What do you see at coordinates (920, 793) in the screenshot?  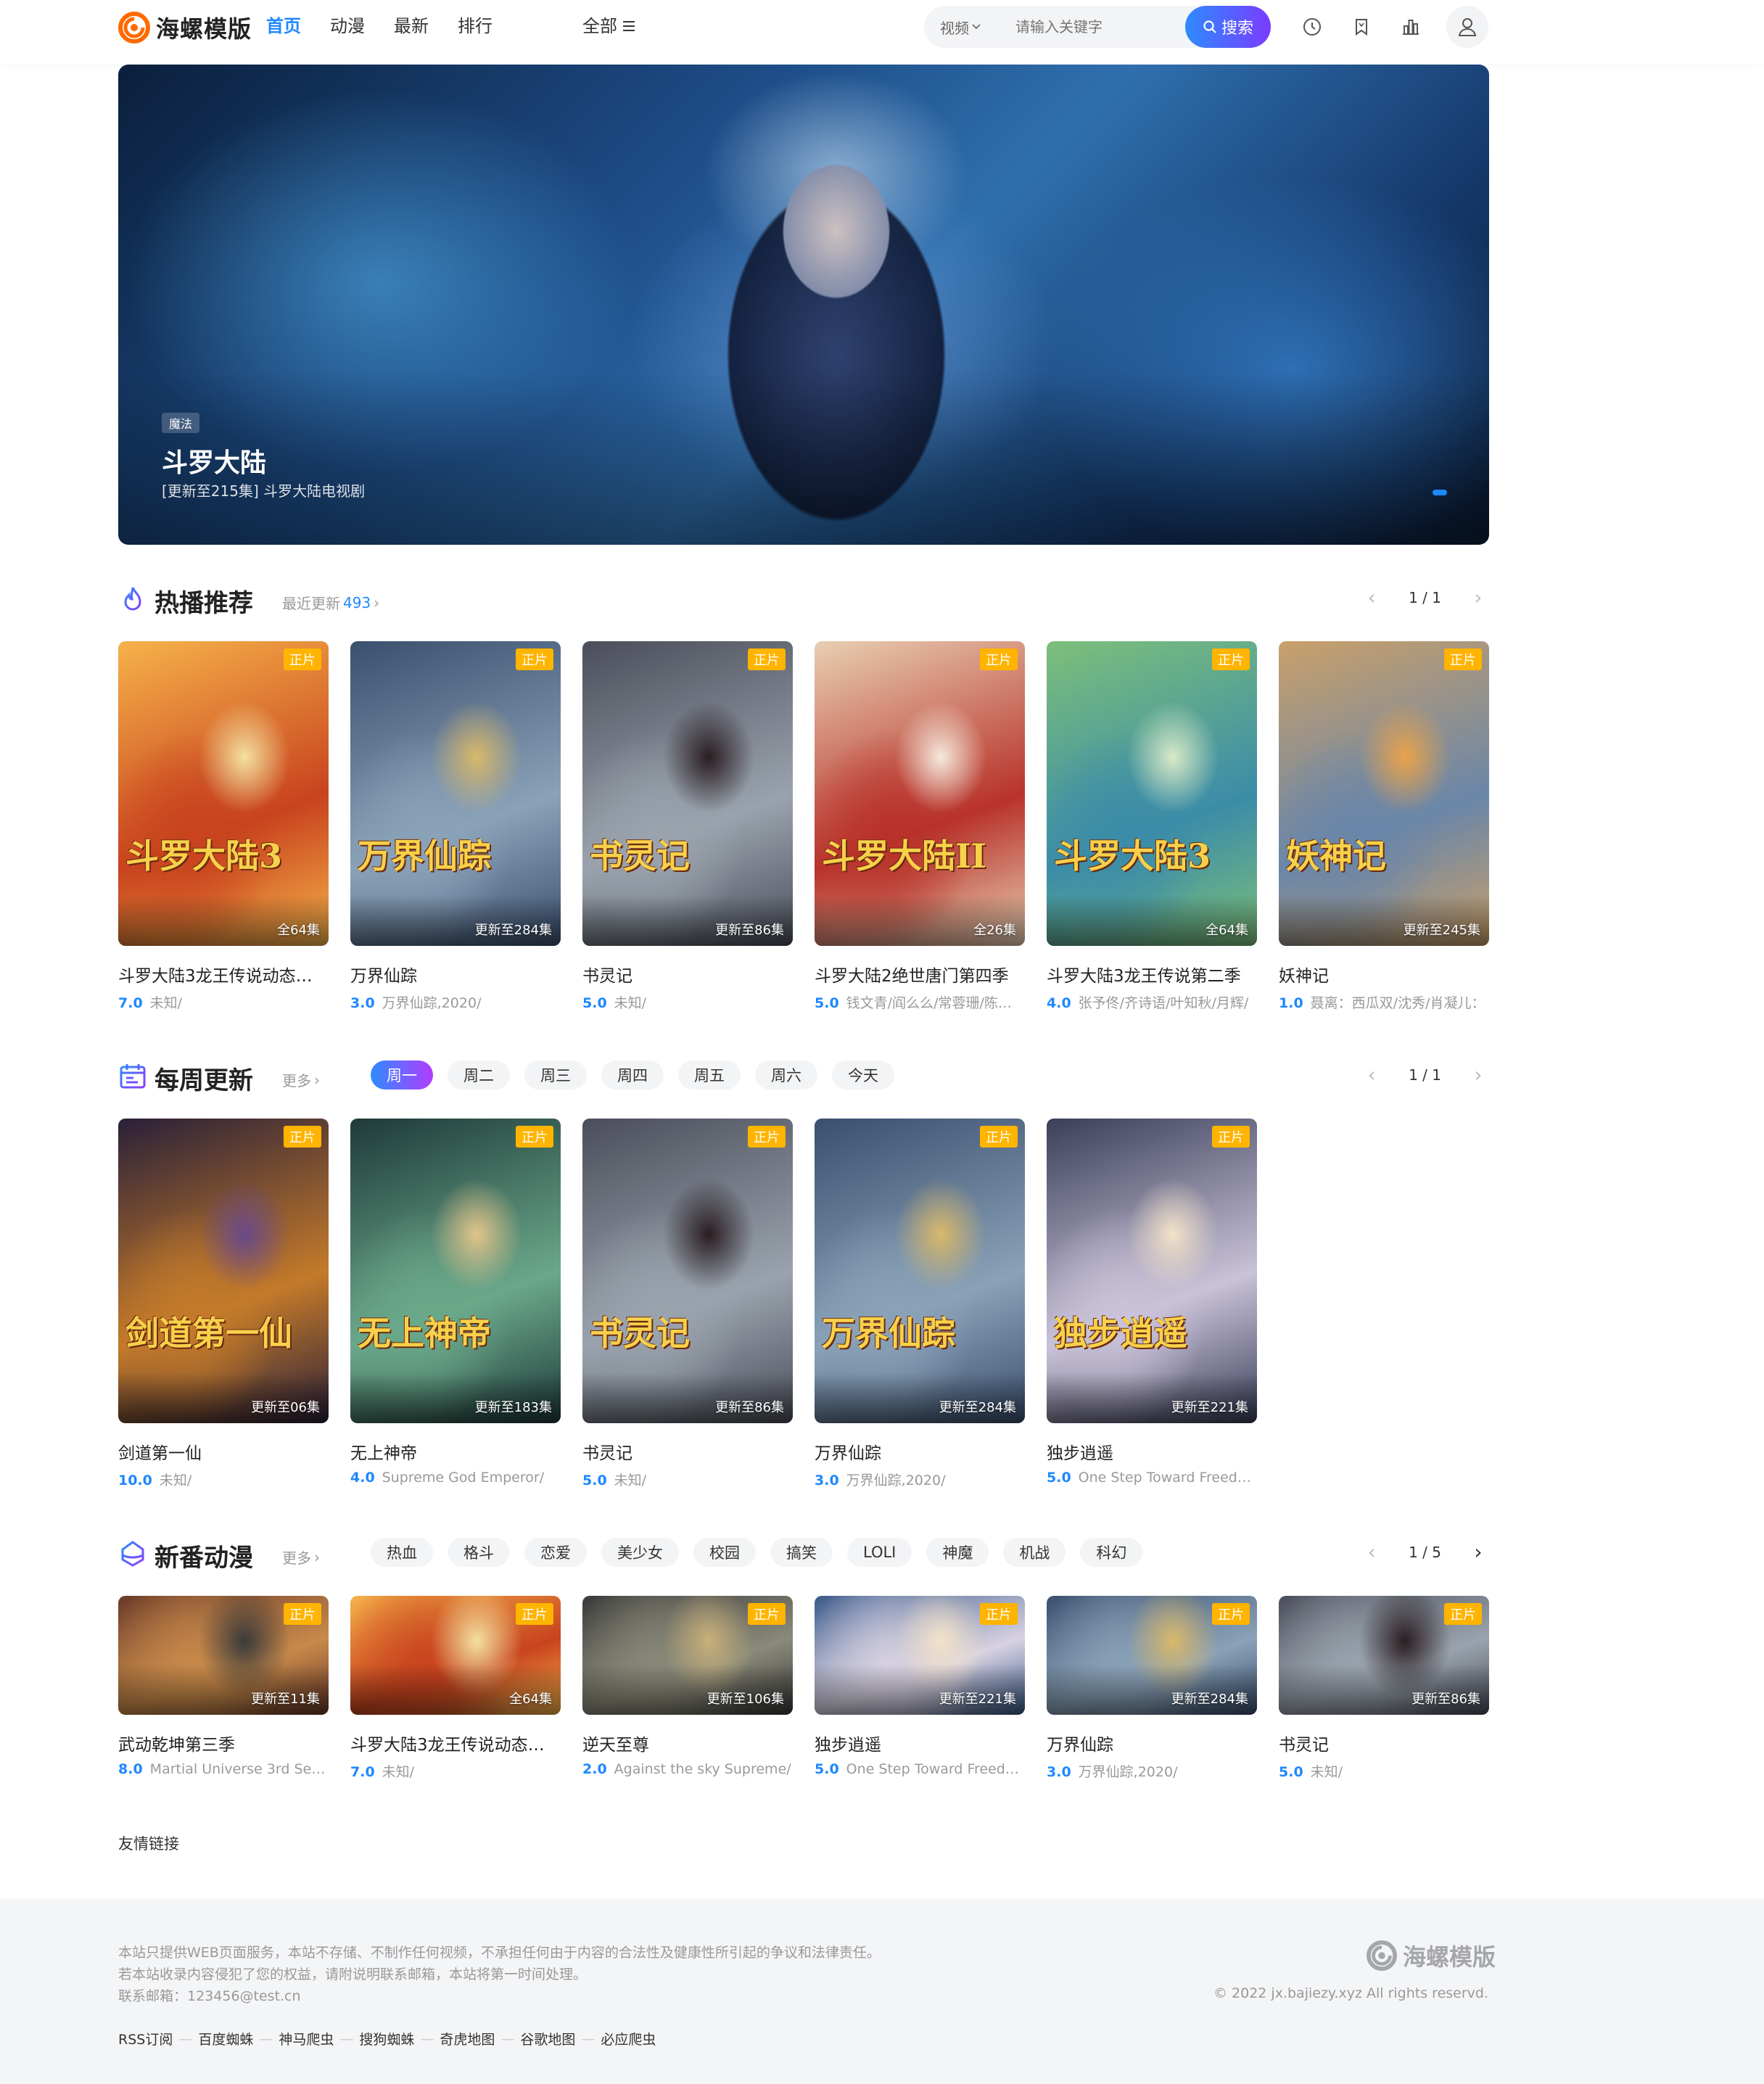 I see `poster-image: 斗罗大陆II 正片 全26集` at bounding box center [920, 793].